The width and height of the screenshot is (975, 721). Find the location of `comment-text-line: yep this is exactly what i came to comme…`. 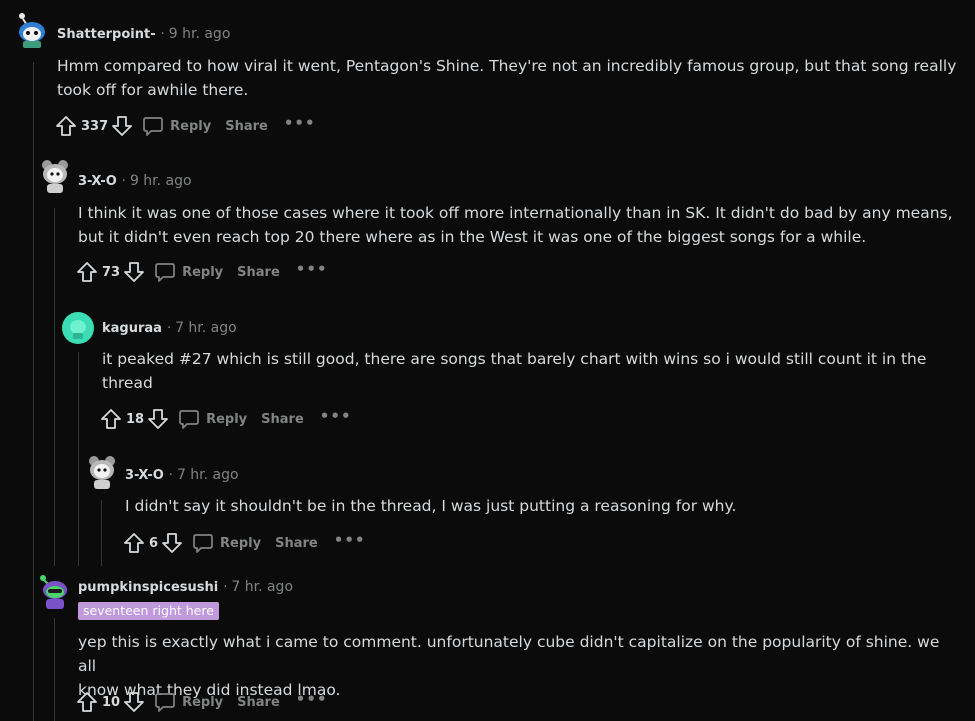

comment-text-line: yep this is exactly what i came to comme… is located at coordinates (509, 654).